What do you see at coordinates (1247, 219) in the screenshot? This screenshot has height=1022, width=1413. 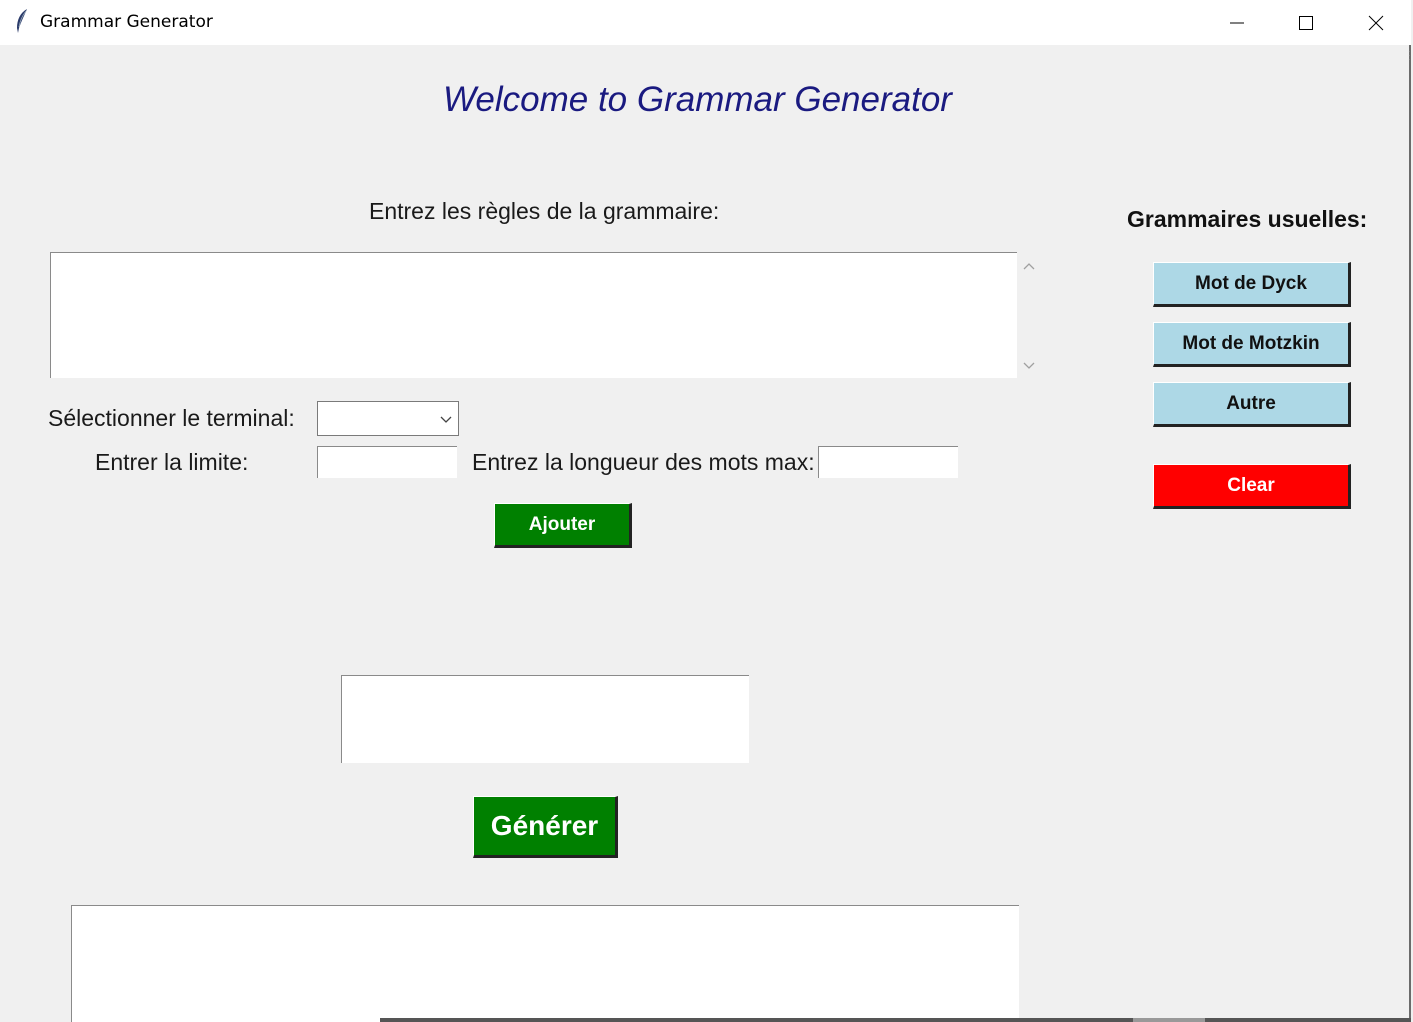 I see `usual-grammars-title: Grammaires usuelles:` at bounding box center [1247, 219].